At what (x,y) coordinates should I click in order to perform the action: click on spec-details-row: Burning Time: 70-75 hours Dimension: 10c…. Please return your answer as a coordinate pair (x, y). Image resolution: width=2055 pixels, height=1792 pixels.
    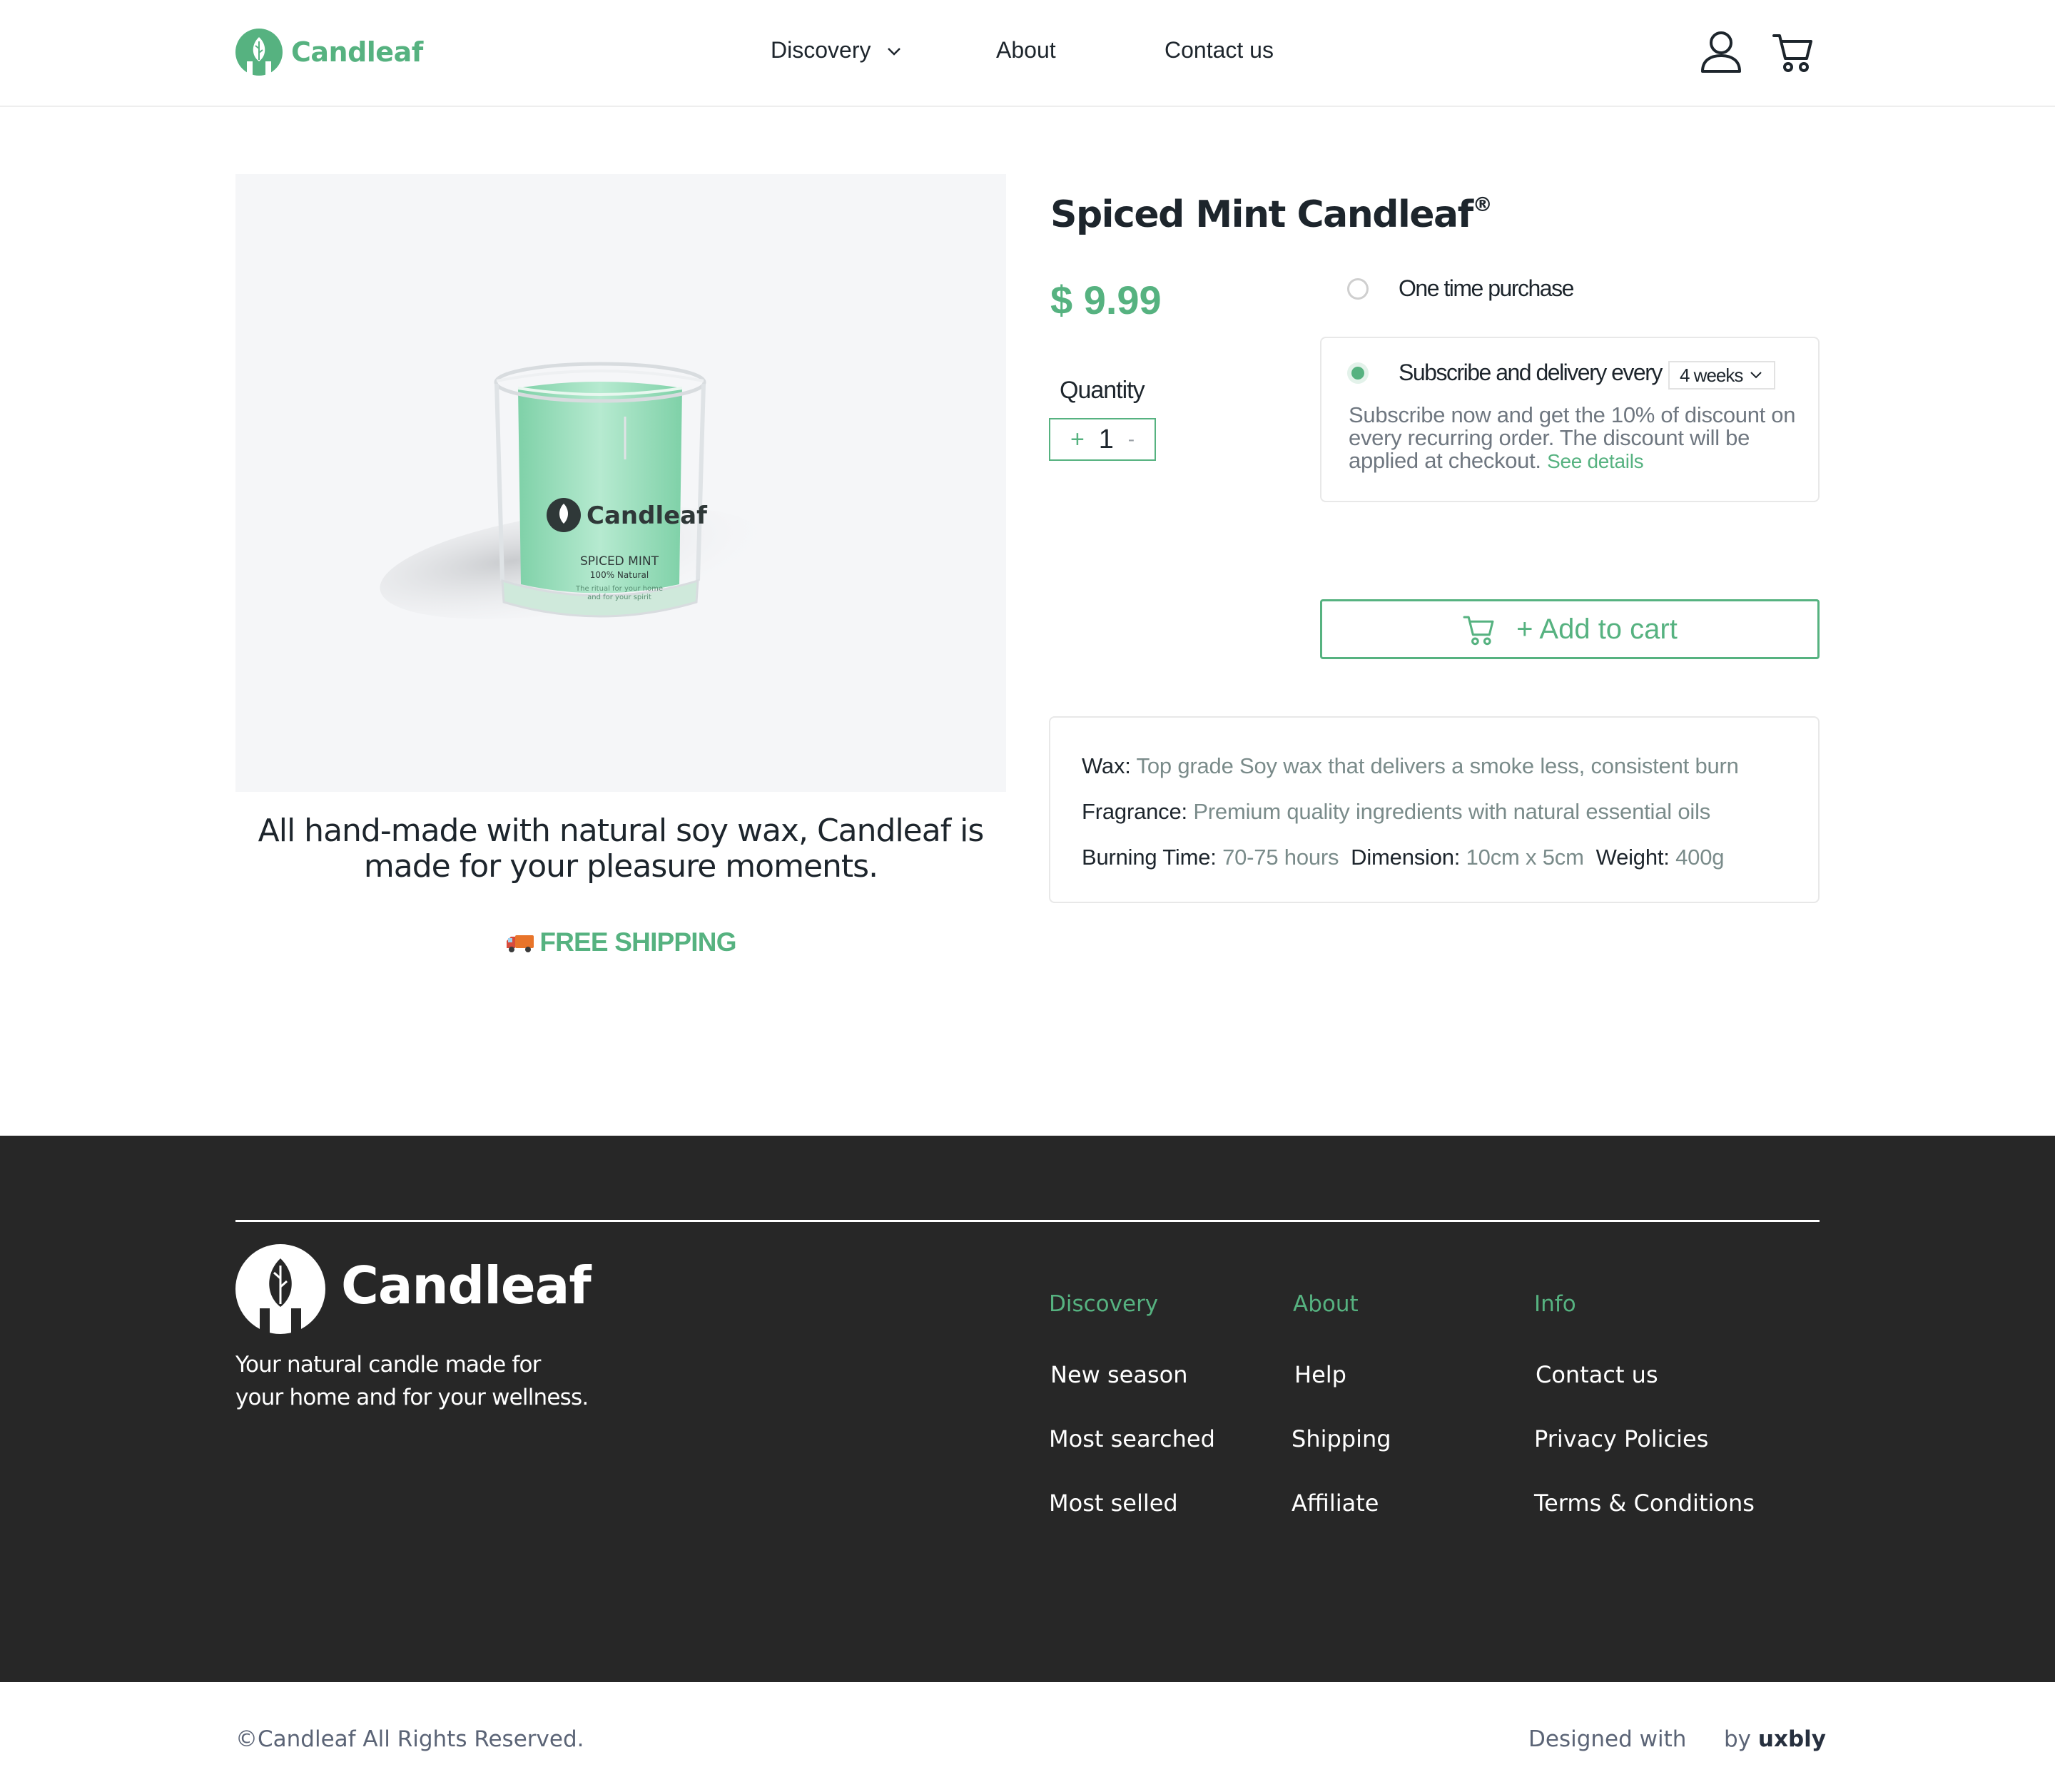
    Looking at the image, I should click on (1450, 857).